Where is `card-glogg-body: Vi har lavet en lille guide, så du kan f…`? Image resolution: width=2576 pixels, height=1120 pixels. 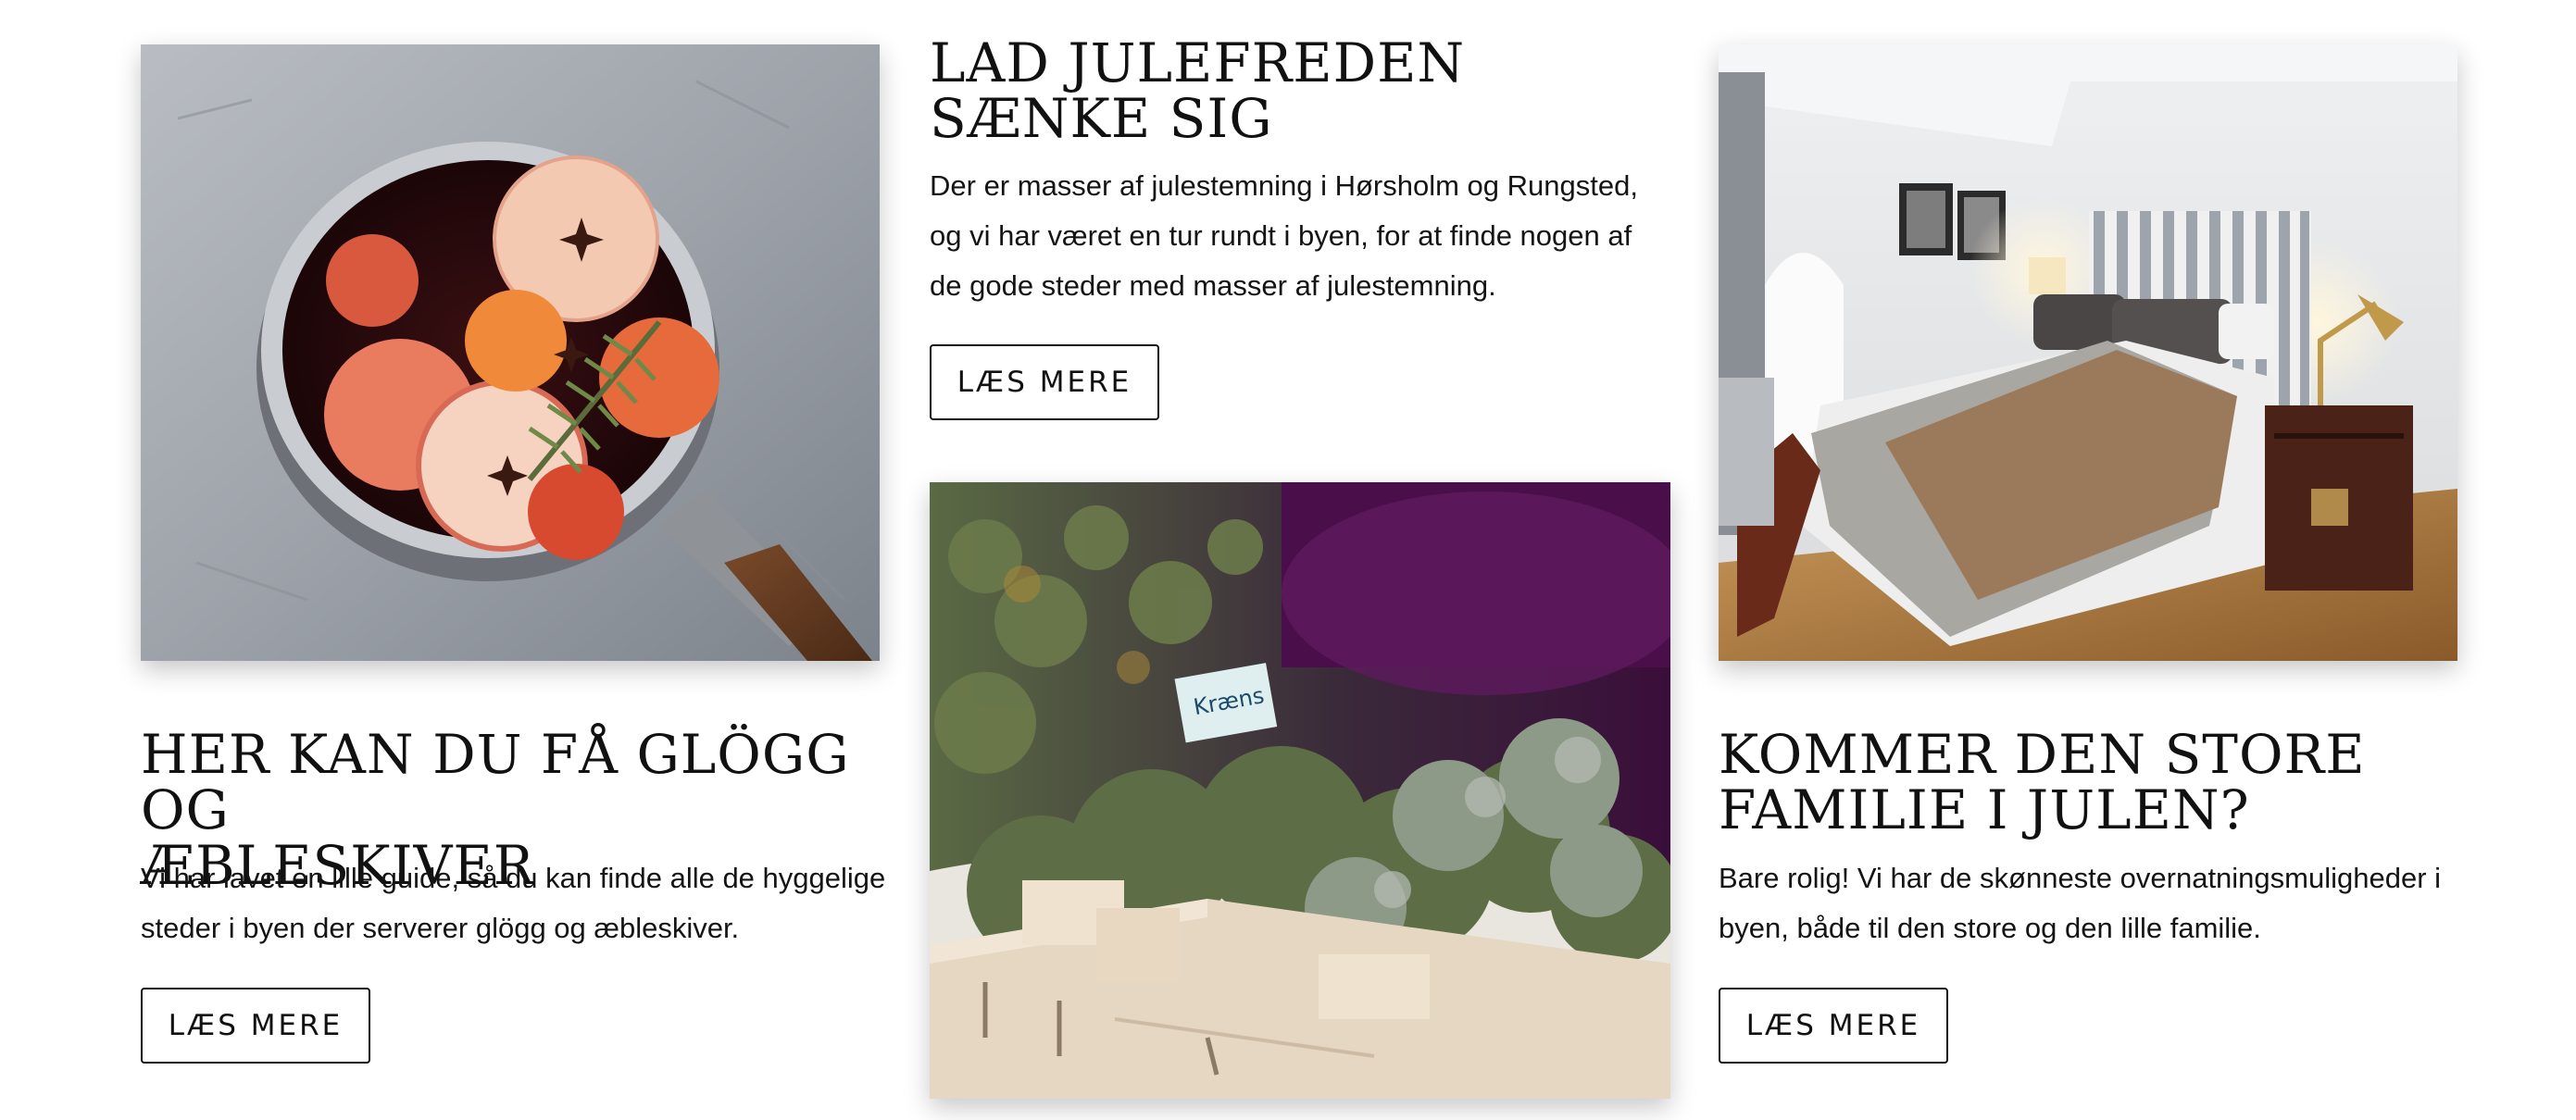
card-glogg-body: Vi har lavet en lille guide, så du kan f… is located at coordinates (513, 903).